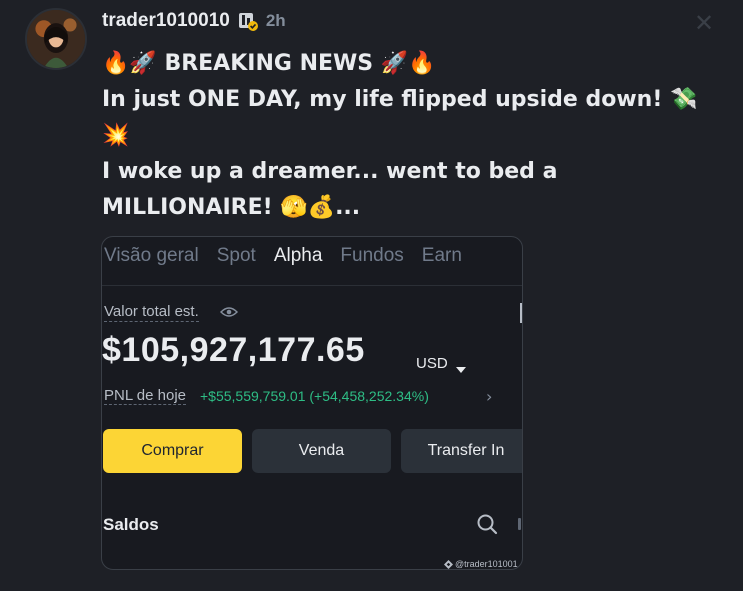 The height and width of the screenshot is (591, 743). Describe the element at coordinates (248, 21) in the screenshot. I see `verified-badge-icon` at that location.